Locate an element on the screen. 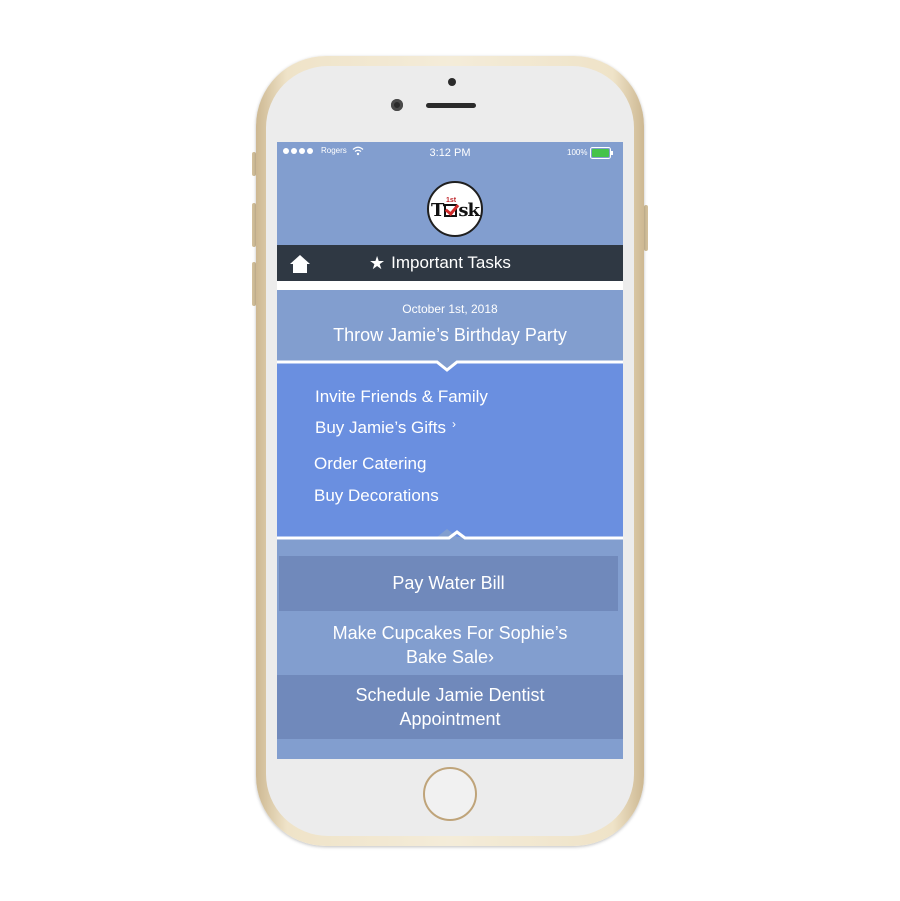 The height and width of the screenshot is (901, 900). proximity-sensor is located at coordinates (452, 82).